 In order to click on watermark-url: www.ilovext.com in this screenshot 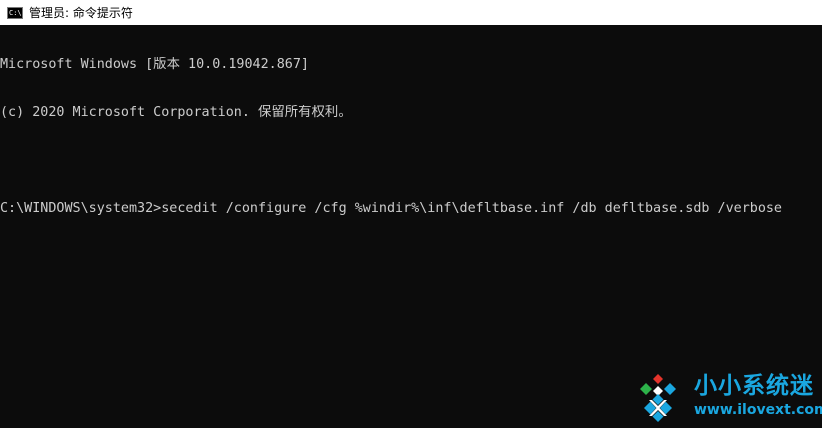, I will do `click(758, 410)`.